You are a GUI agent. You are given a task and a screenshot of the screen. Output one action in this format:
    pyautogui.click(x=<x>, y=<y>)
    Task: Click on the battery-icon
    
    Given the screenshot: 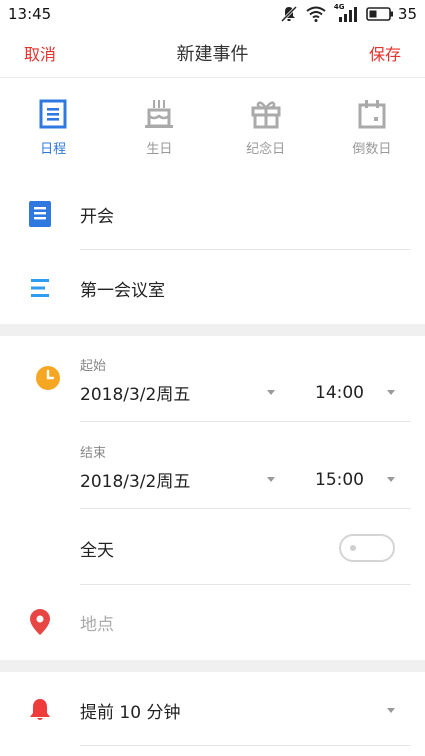 What is the action you would take?
    pyautogui.click(x=379, y=14)
    